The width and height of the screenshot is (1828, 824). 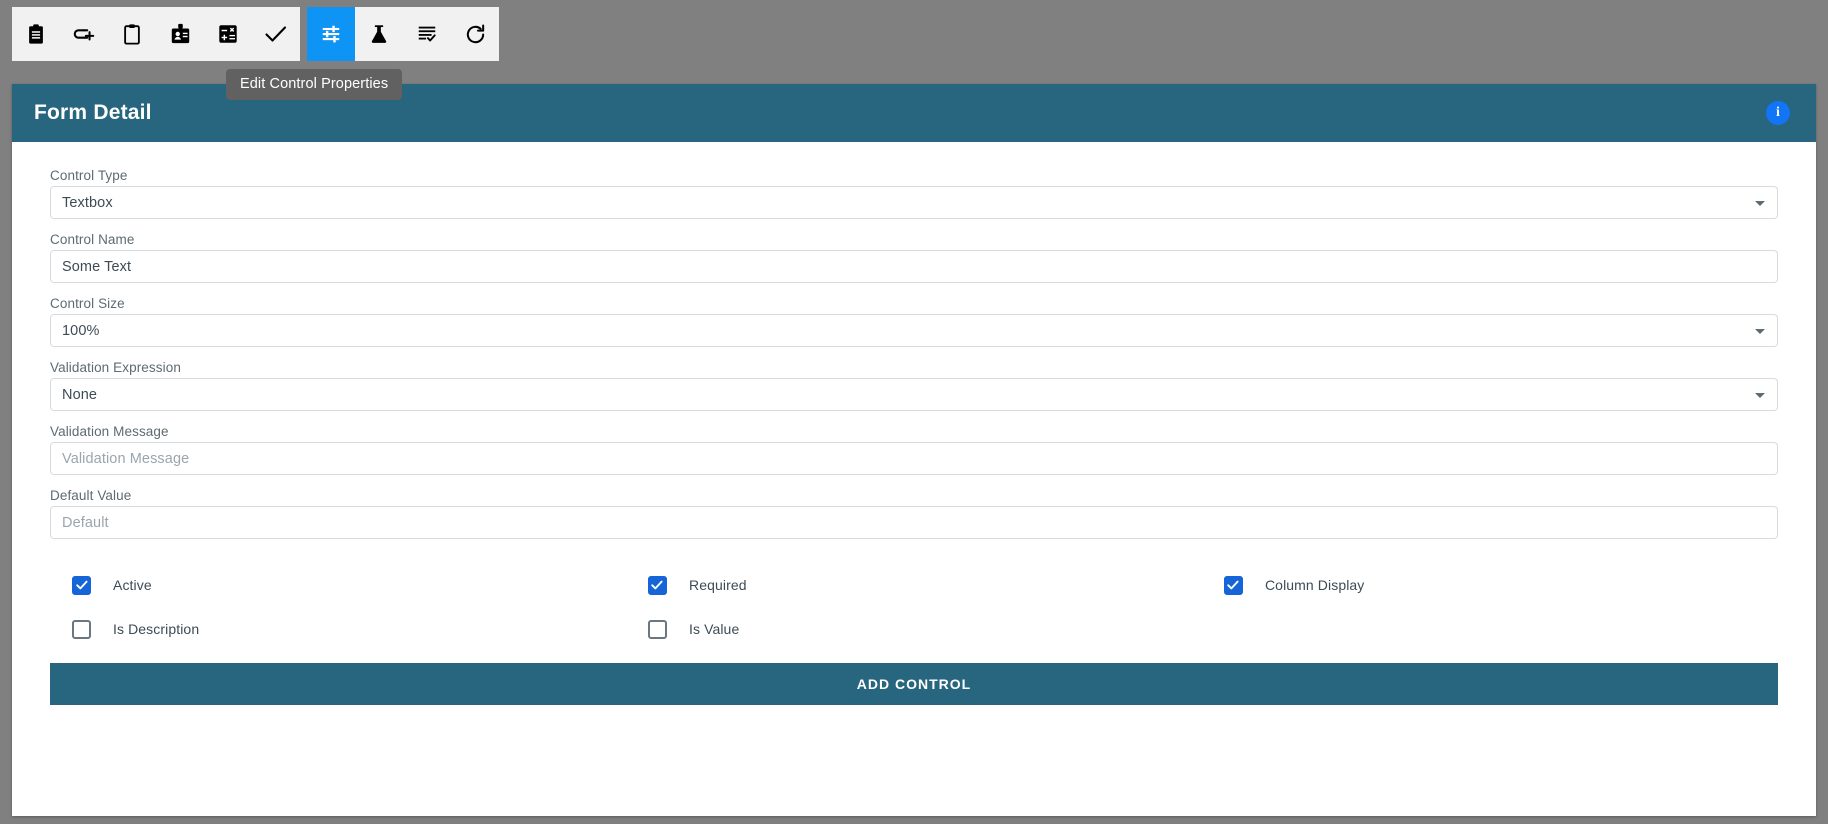 What do you see at coordinates (87, 202) in the screenshot?
I see `control-type-value: Textbox` at bounding box center [87, 202].